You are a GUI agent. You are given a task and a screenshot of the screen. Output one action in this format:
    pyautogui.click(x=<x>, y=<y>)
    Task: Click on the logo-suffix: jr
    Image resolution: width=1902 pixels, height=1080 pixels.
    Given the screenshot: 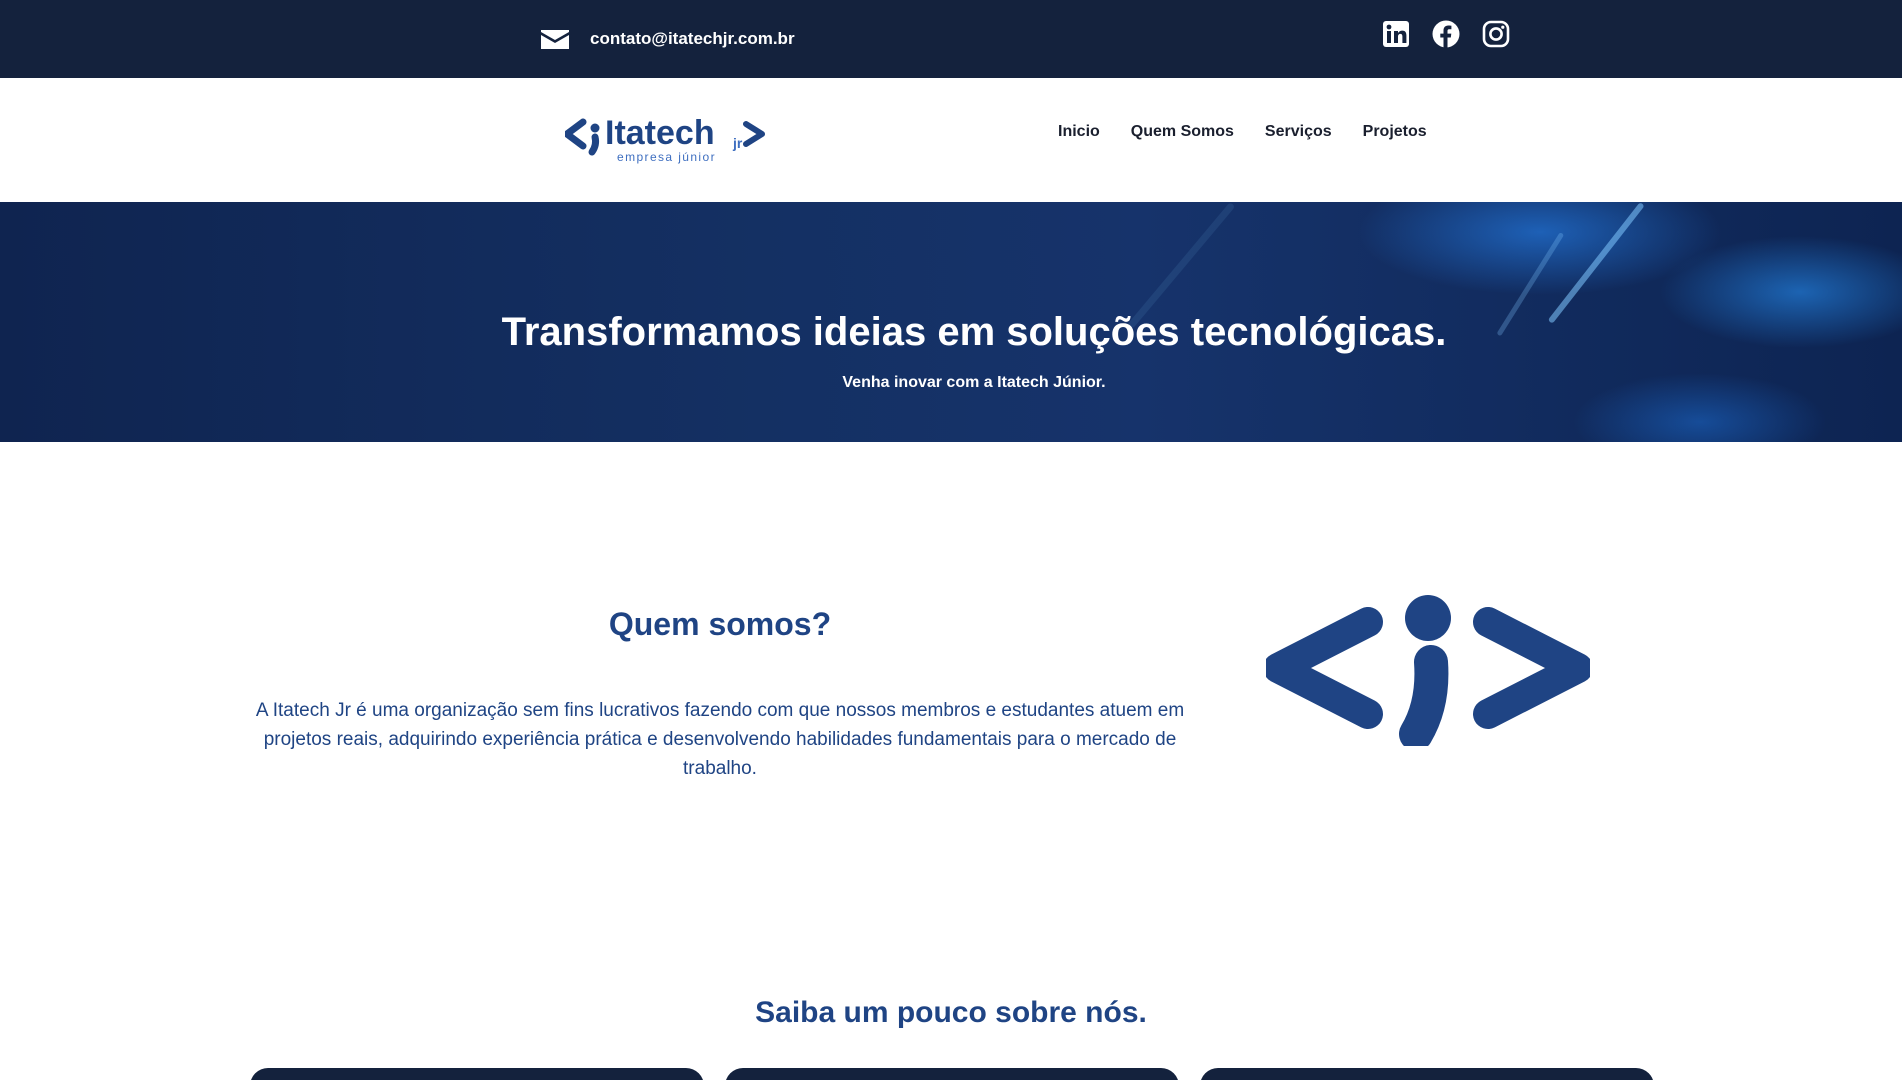 What is the action you would take?
    pyautogui.click(x=737, y=143)
    